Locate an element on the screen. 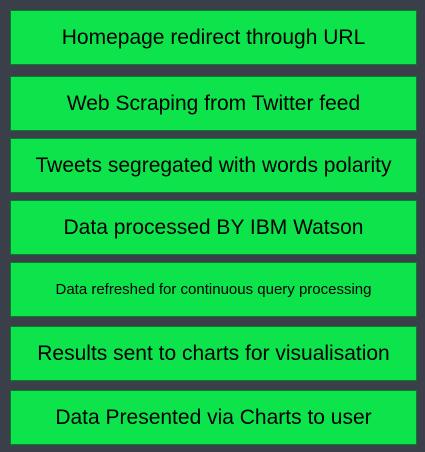 This screenshot has width=425, height=452. step-homepage-redirect: Homepage redirect through URL is located at coordinates (213, 37).